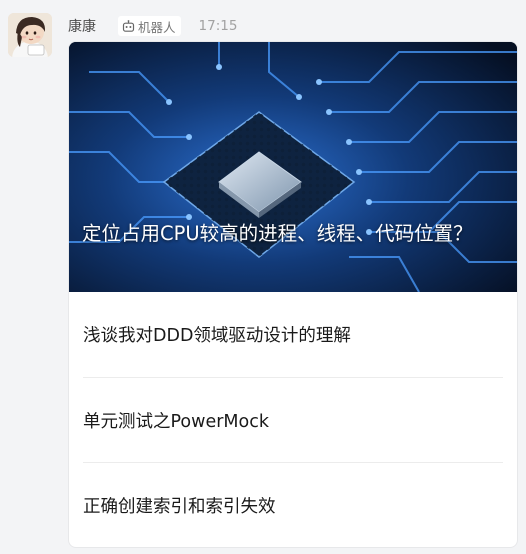  Describe the element at coordinates (218, 26) in the screenshot. I see `message-time: 17:15` at that location.